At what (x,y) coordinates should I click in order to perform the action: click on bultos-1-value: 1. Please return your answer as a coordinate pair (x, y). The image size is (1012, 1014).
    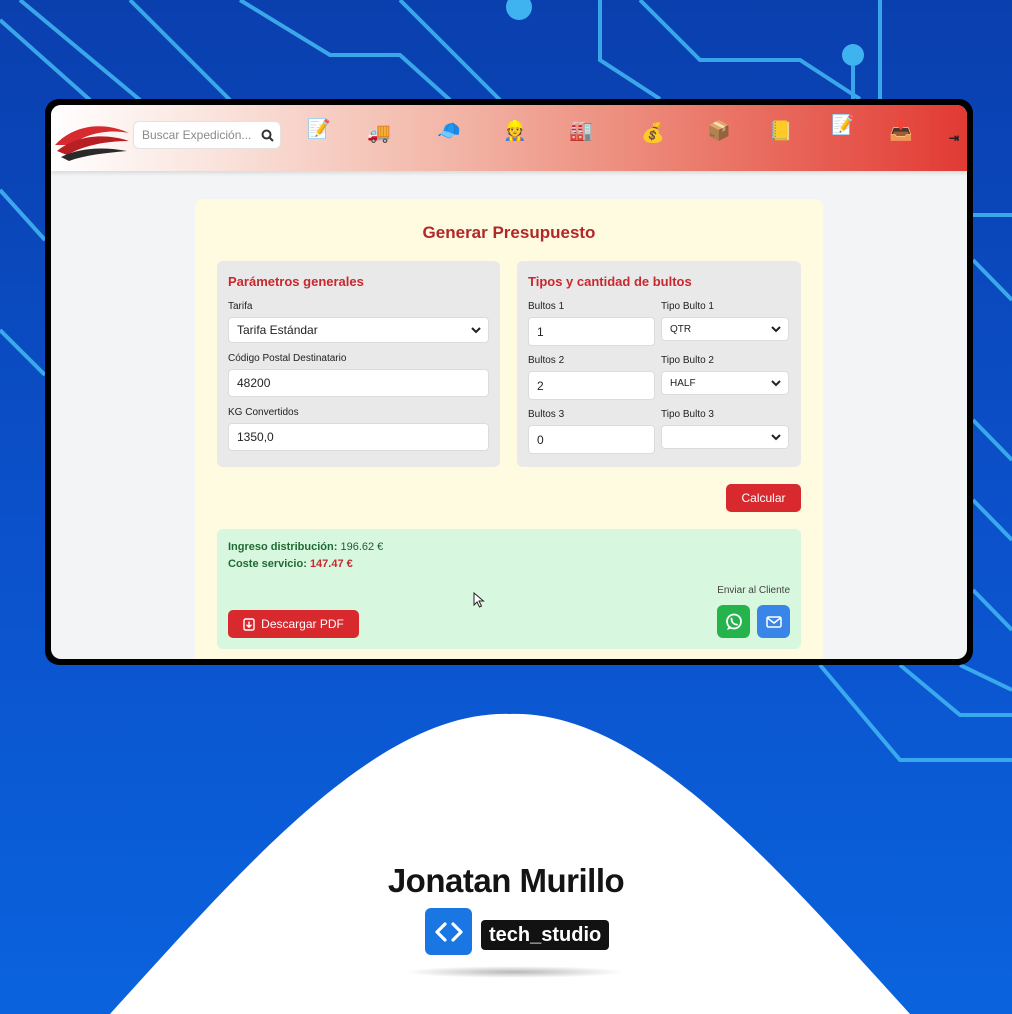
    Looking at the image, I should click on (540, 331).